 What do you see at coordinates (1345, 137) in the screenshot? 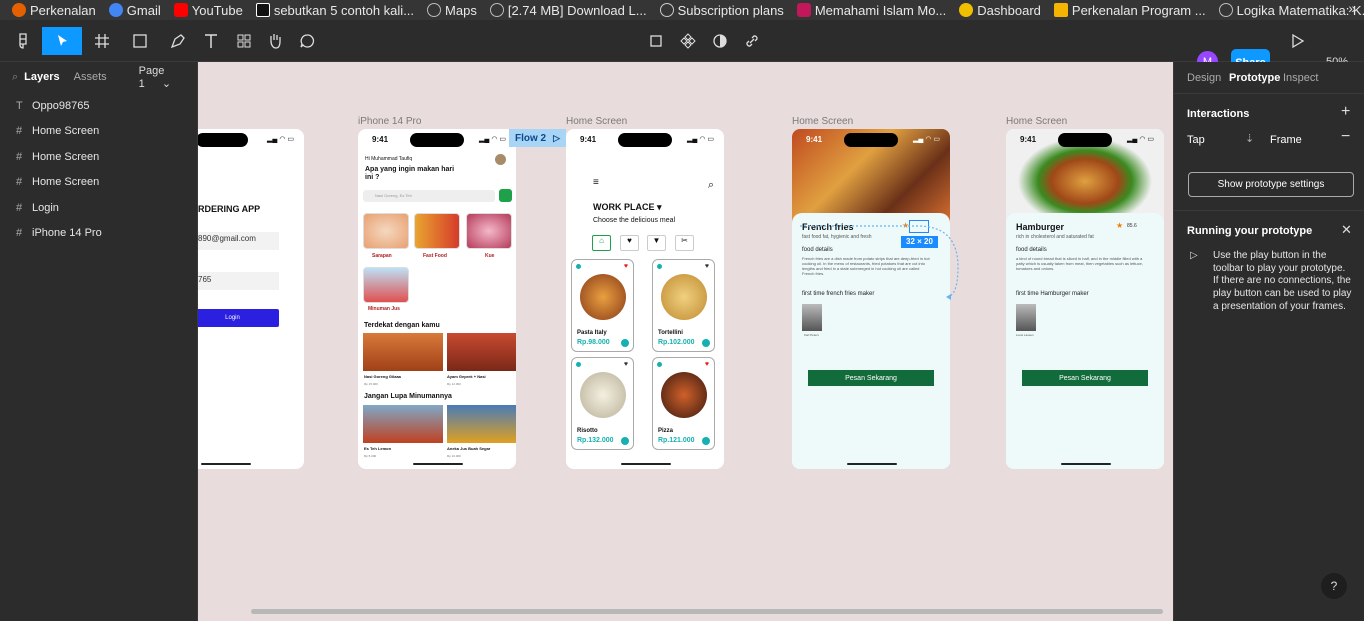
I see `remove-interaction-icon: −` at bounding box center [1345, 137].